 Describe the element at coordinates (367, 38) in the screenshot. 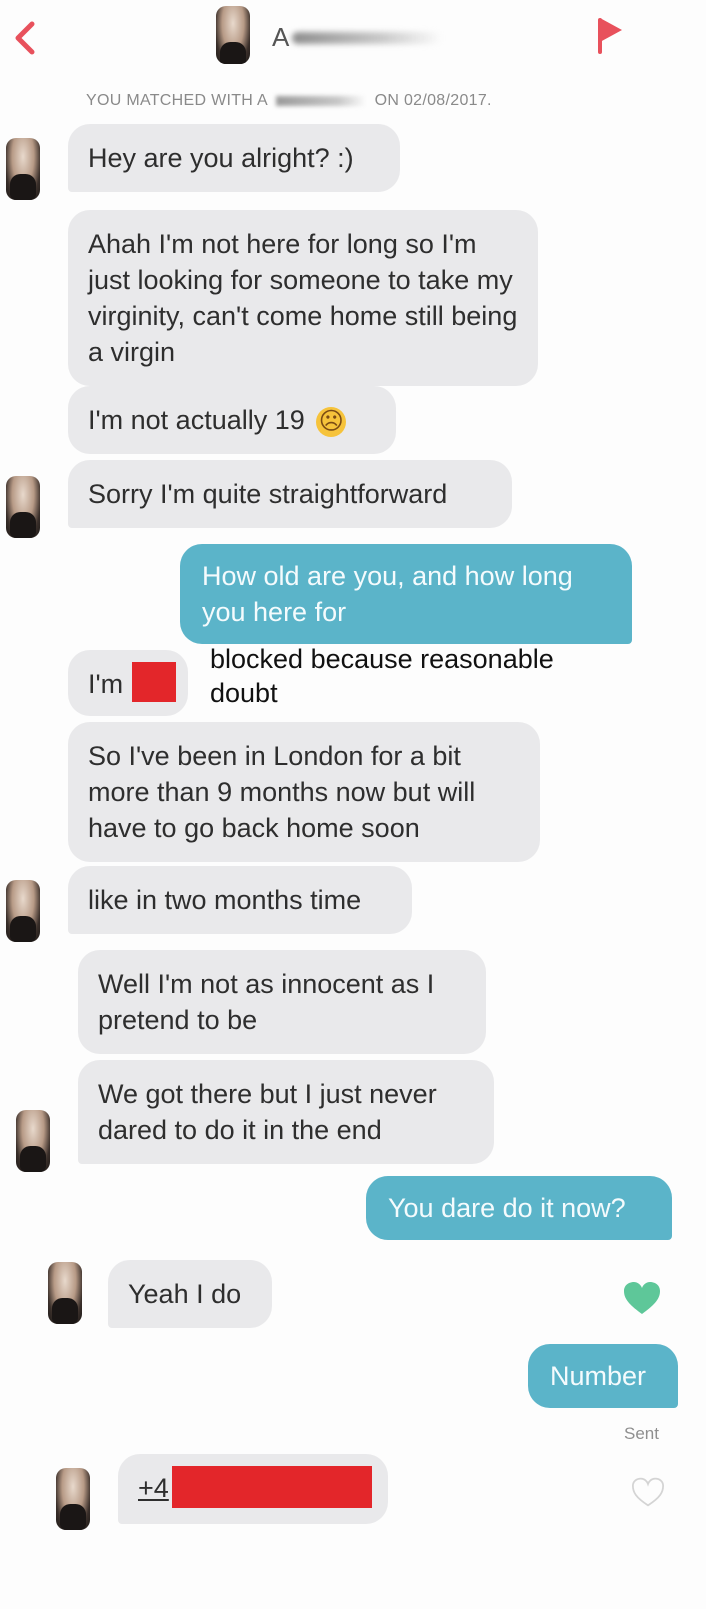

I see `name-blur` at that location.